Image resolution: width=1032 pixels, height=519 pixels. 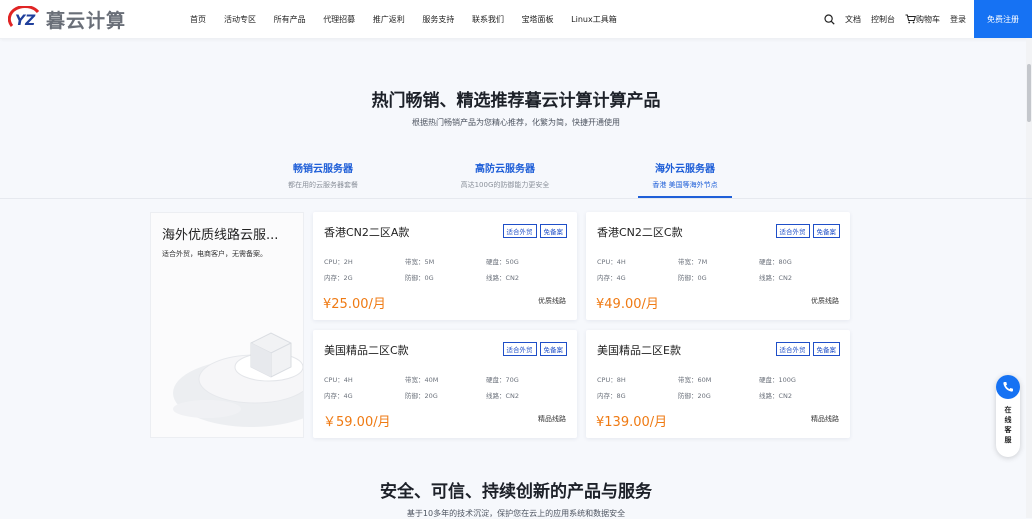 I want to click on tab-overseas: 海外云服务器 香港 美国等海外节点, so click(x=685, y=175).